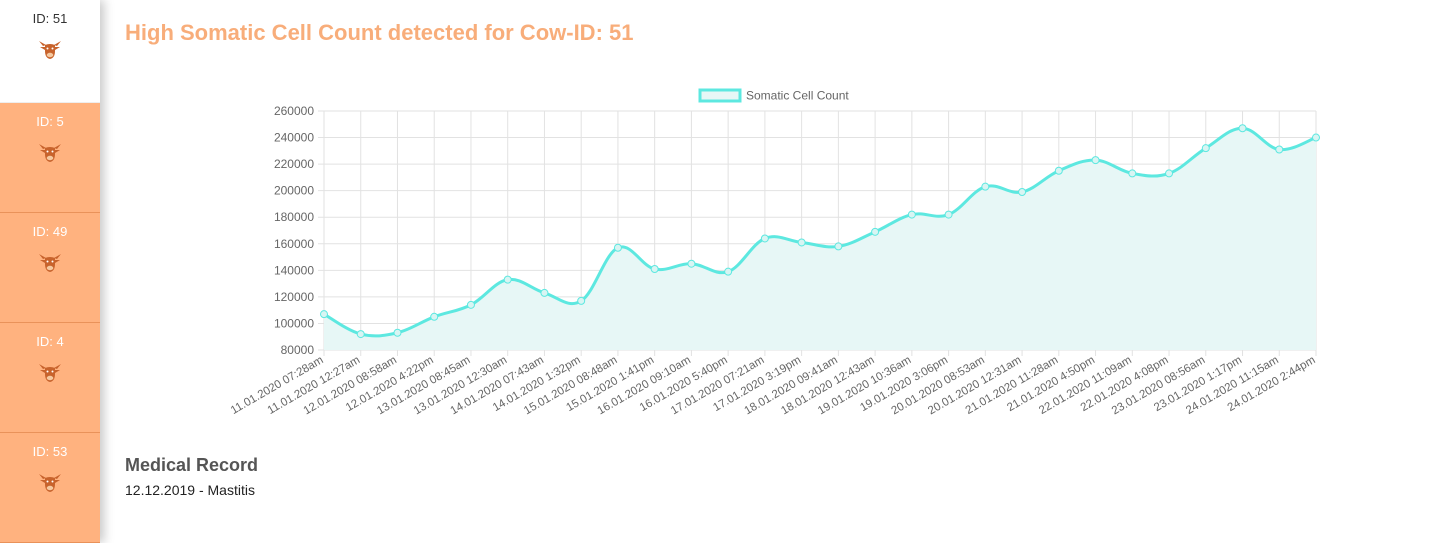 The height and width of the screenshot is (543, 1440). Describe the element at coordinates (294, 164) in the screenshot. I see `y-tick-label: 220000` at that location.